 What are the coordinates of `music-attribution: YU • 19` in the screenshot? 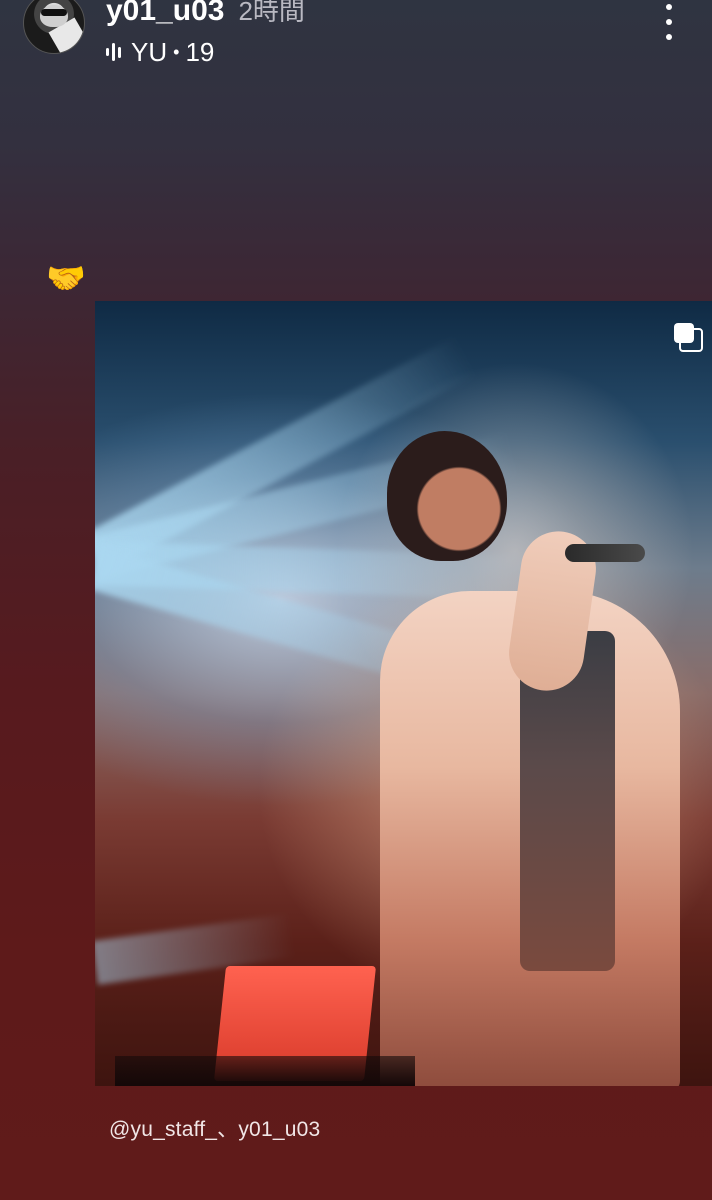 It's located at (160, 52).